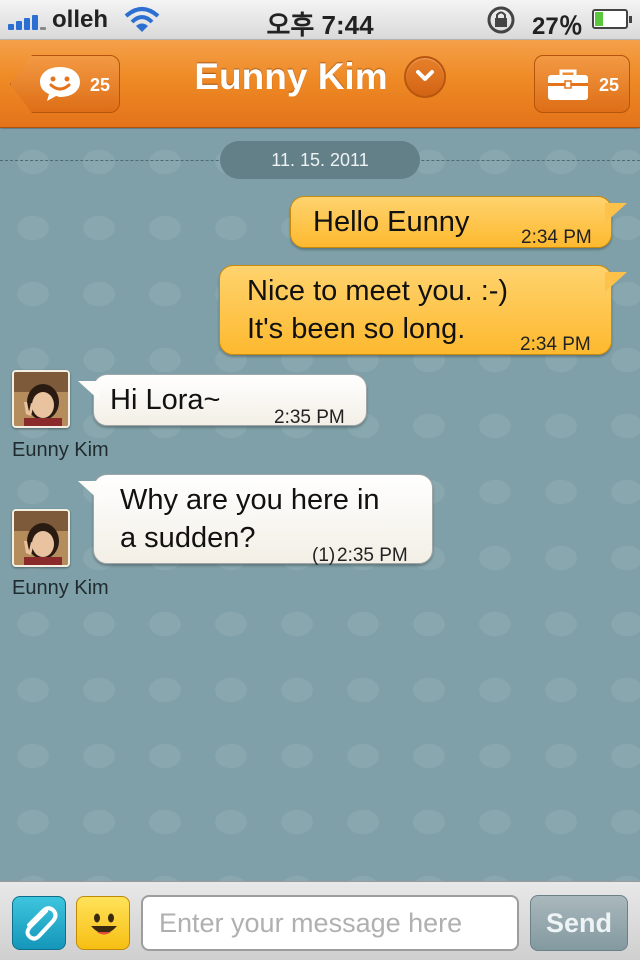 This screenshot has width=640, height=960. Describe the element at coordinates (424, 77) in the screenshot. I see `chevron-down-icon` at that location.